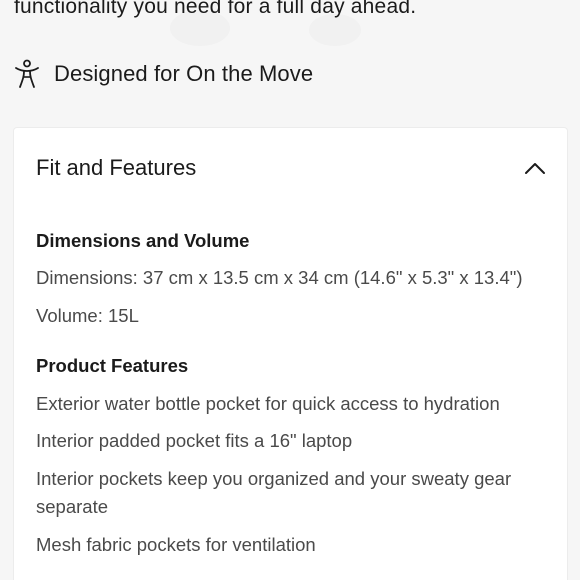 The width and height of the screenshot is (580, 580). Describe the element at coordinates (27, 74) in the screenshot. I see `accessibility-person-icon` at that location.